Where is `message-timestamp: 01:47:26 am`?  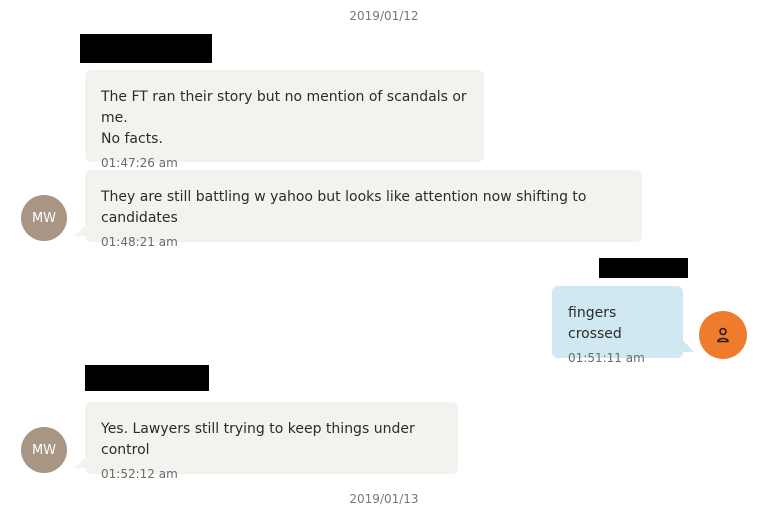
message-timestamp: 01:47:26 am is located at coordinates (139, 163).